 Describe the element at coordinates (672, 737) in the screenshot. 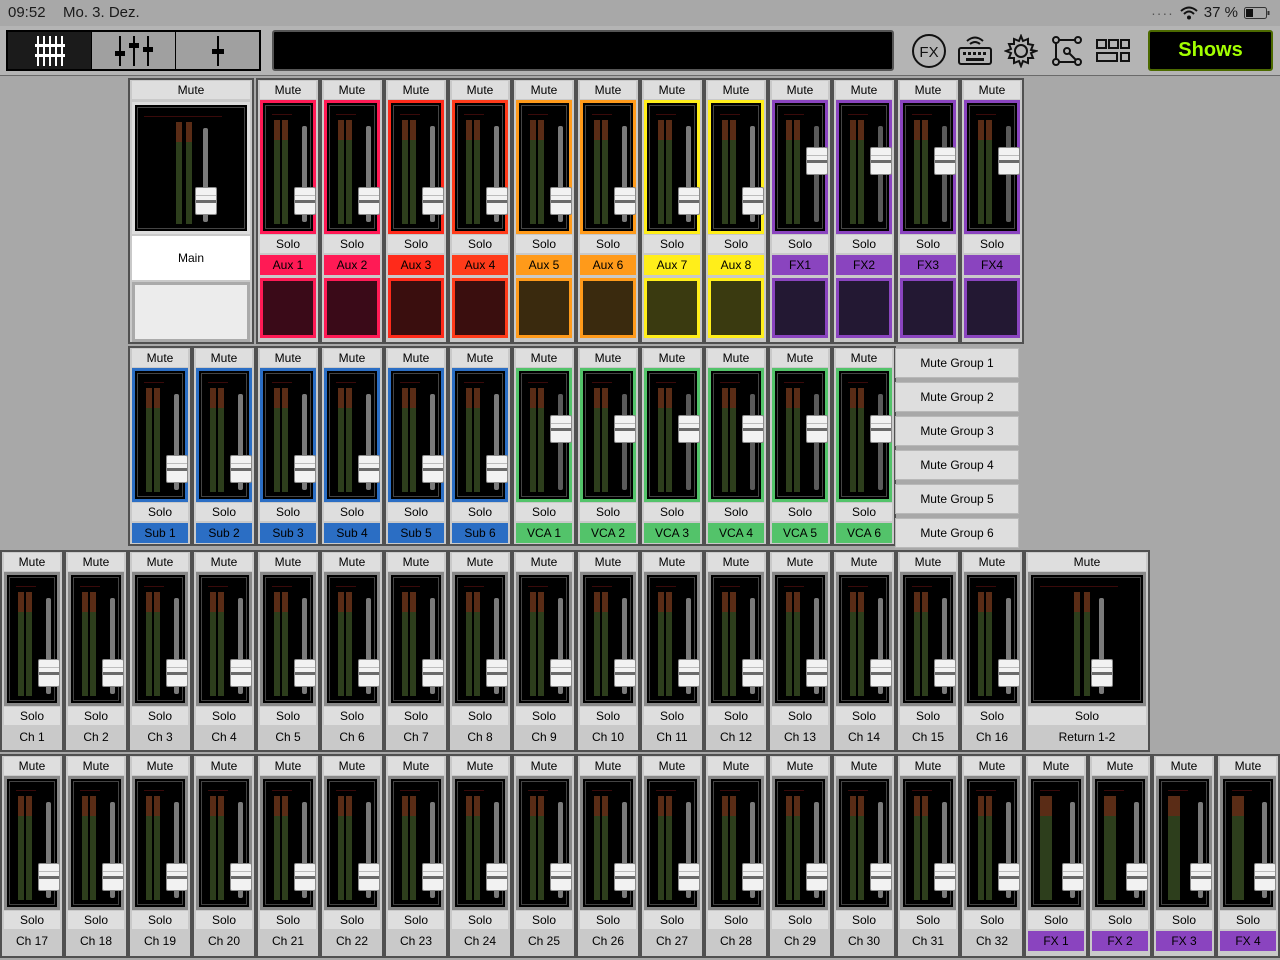

I see `channel-label: Ch 11` at that location.